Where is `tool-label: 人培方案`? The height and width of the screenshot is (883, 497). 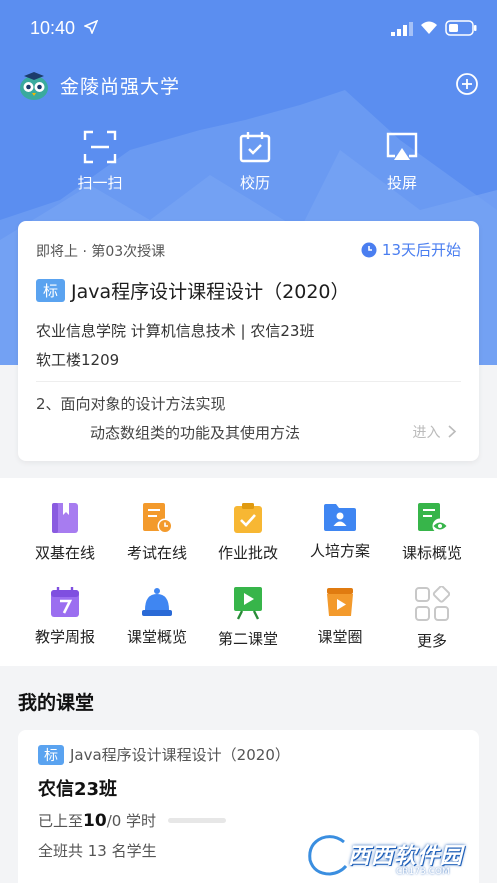
tool-label: 人培方案 is located at coordinates (339, 551).